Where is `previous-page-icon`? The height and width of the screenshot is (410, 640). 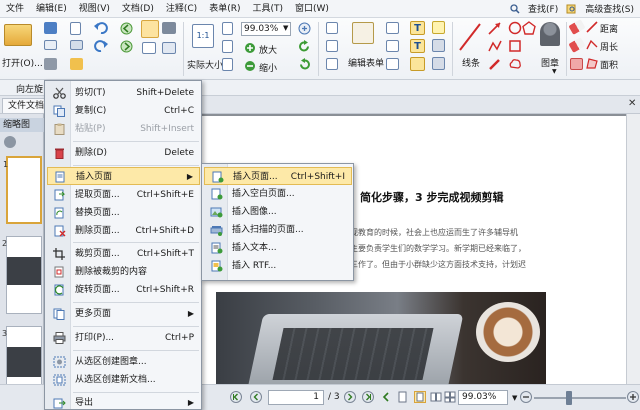
previous-page-icon is located at coordinates (256, 397).